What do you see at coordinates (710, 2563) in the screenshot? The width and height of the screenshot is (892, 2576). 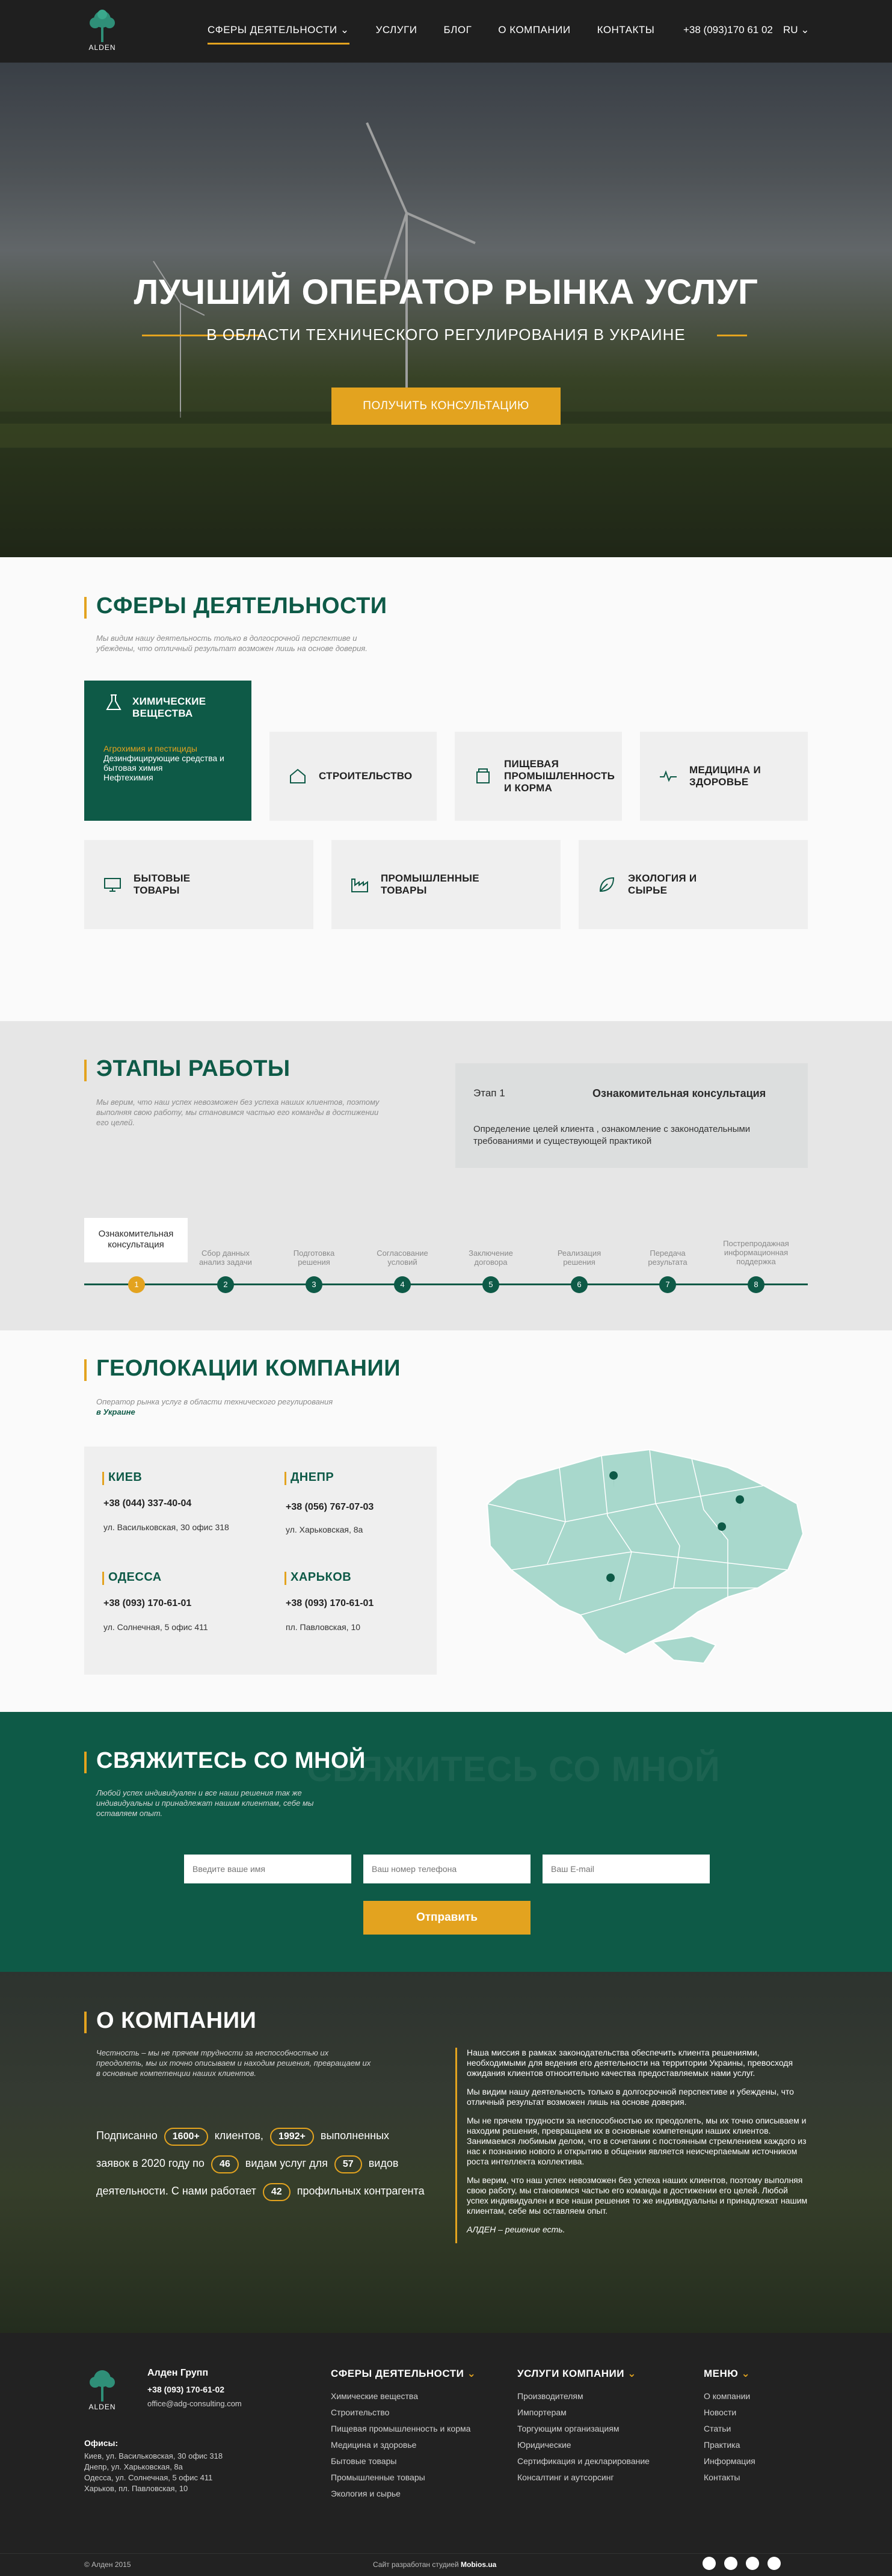 I see `instagram-icon` at bounding box center [710, 2563].